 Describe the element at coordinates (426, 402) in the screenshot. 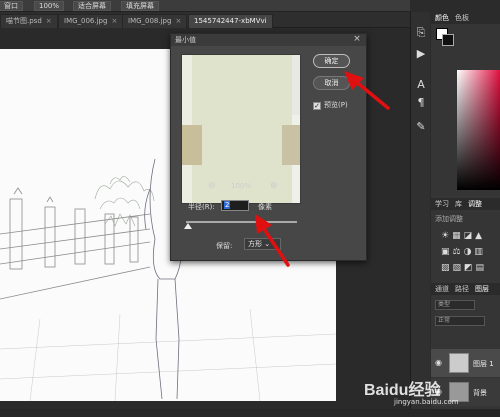

I see `watermark-url: jingyan.baidu.com` at that location.